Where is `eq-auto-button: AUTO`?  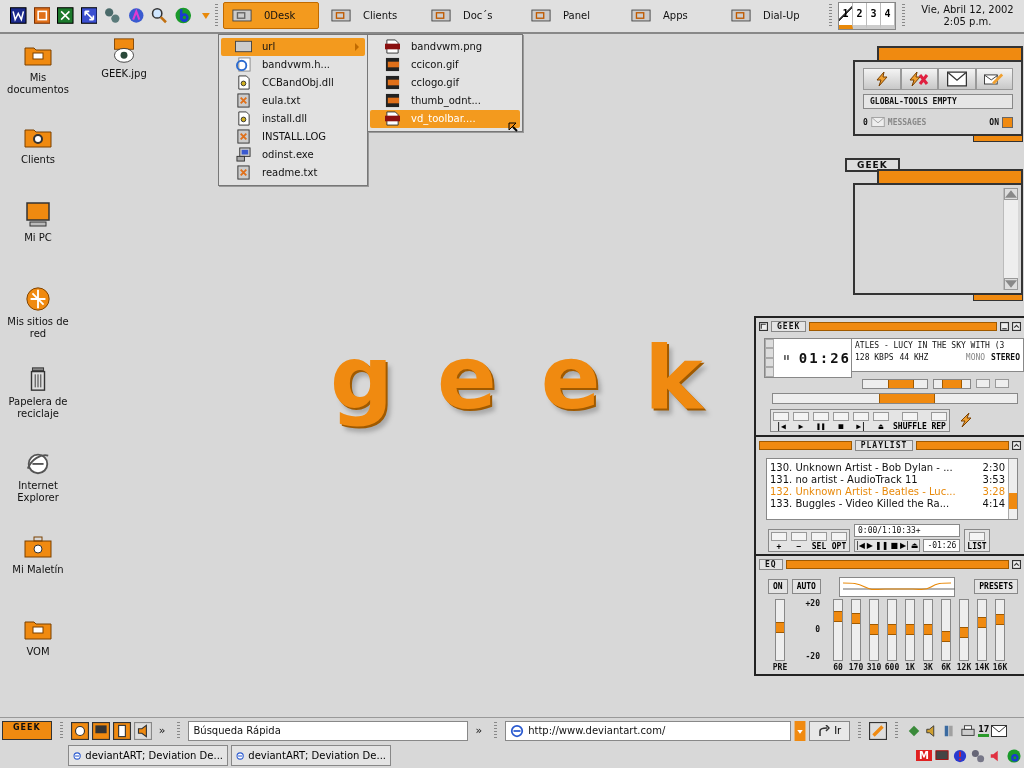 eq-auto-button: AUTO is located at coordinates (806, 587).